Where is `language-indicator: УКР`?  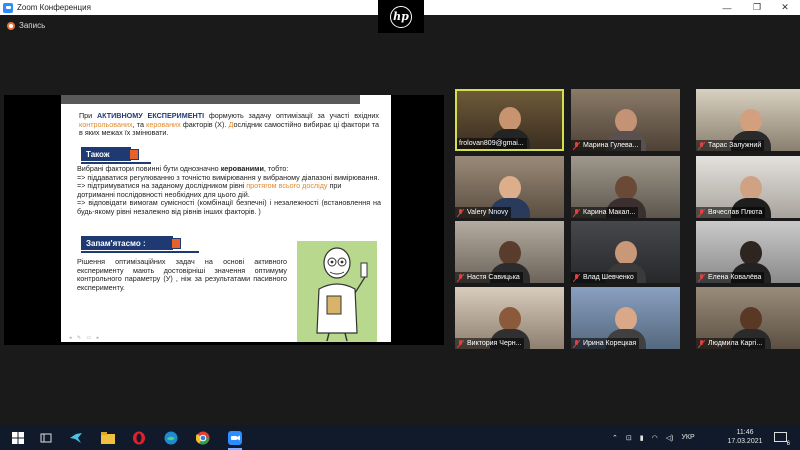
language-indicator: УКР is located at coordinates (687, 437).